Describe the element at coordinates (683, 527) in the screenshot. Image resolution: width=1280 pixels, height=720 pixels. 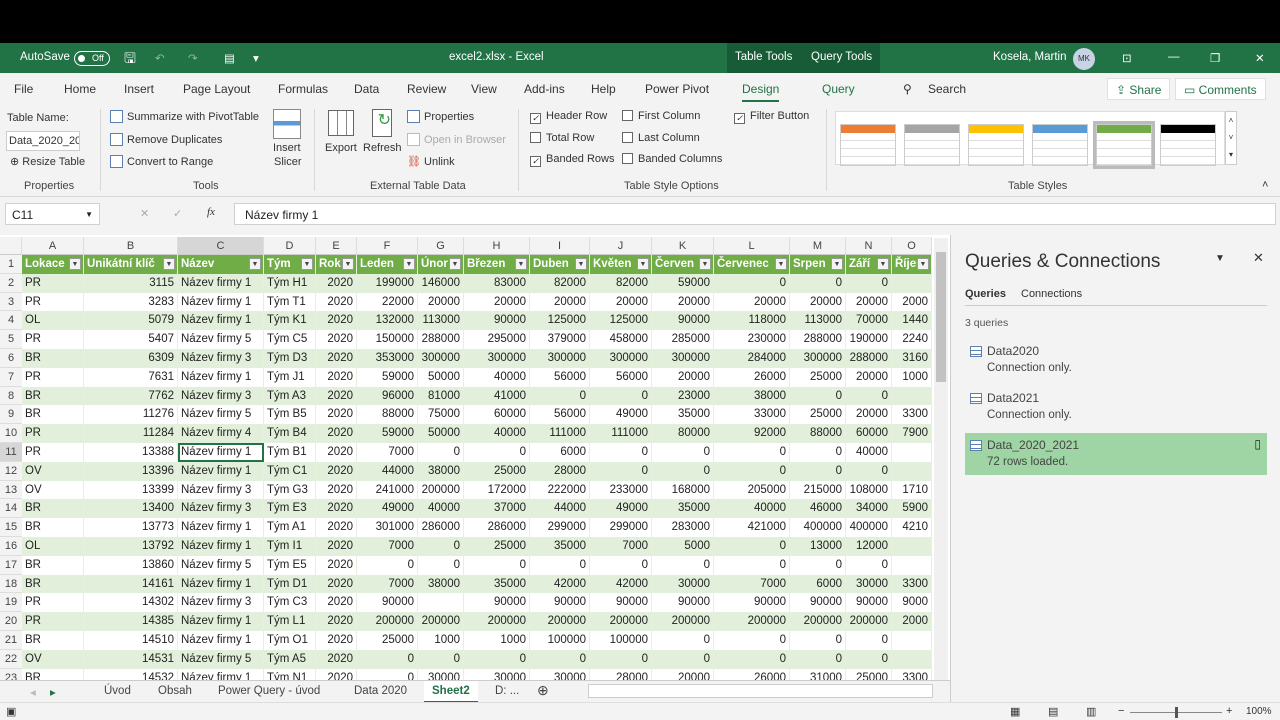
I see `table-cell: 283000` at that location.